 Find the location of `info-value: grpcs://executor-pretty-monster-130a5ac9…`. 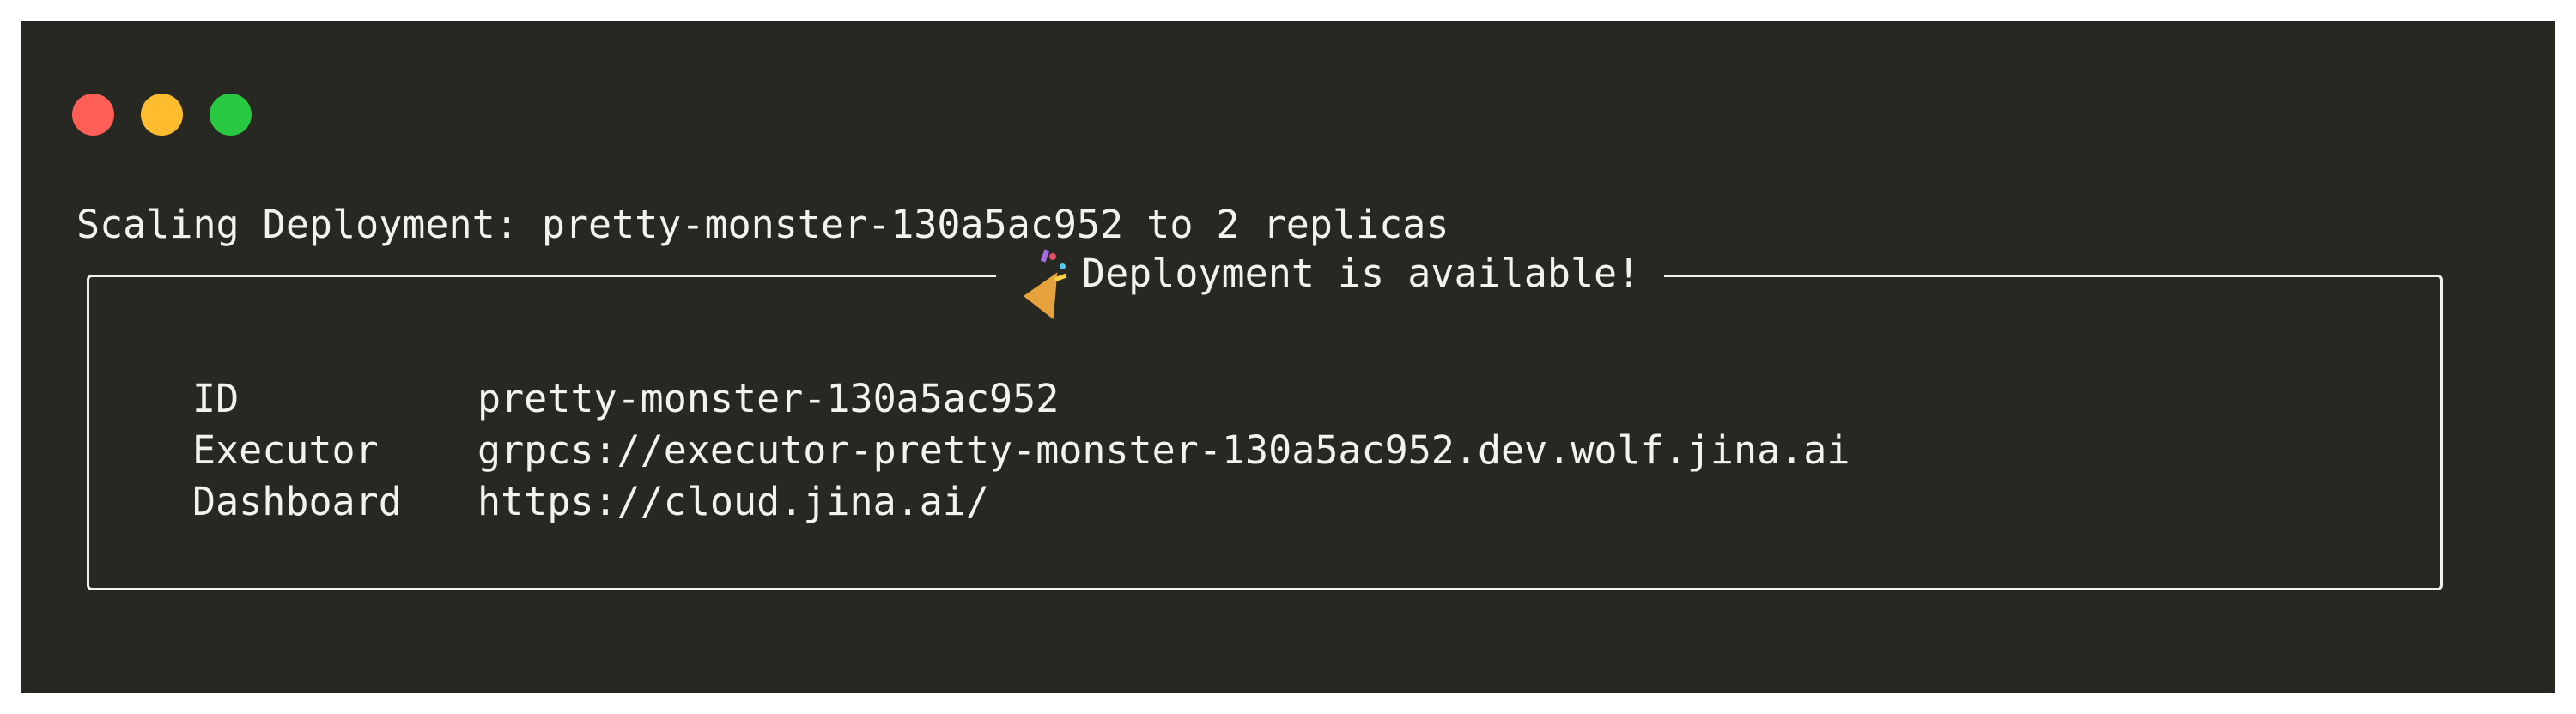

info-value: grpcs://executor-pretty-monster-130a5ac9… is located at coordinates (1163, 450).